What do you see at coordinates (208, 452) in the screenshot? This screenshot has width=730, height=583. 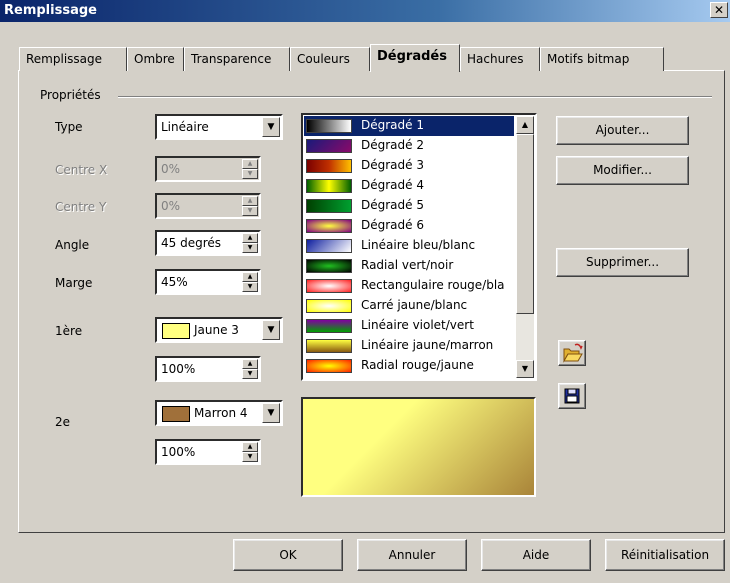 I see `deuxieme-intensity-field: 100% ▲ ▼` at bounding box center [208, 452].